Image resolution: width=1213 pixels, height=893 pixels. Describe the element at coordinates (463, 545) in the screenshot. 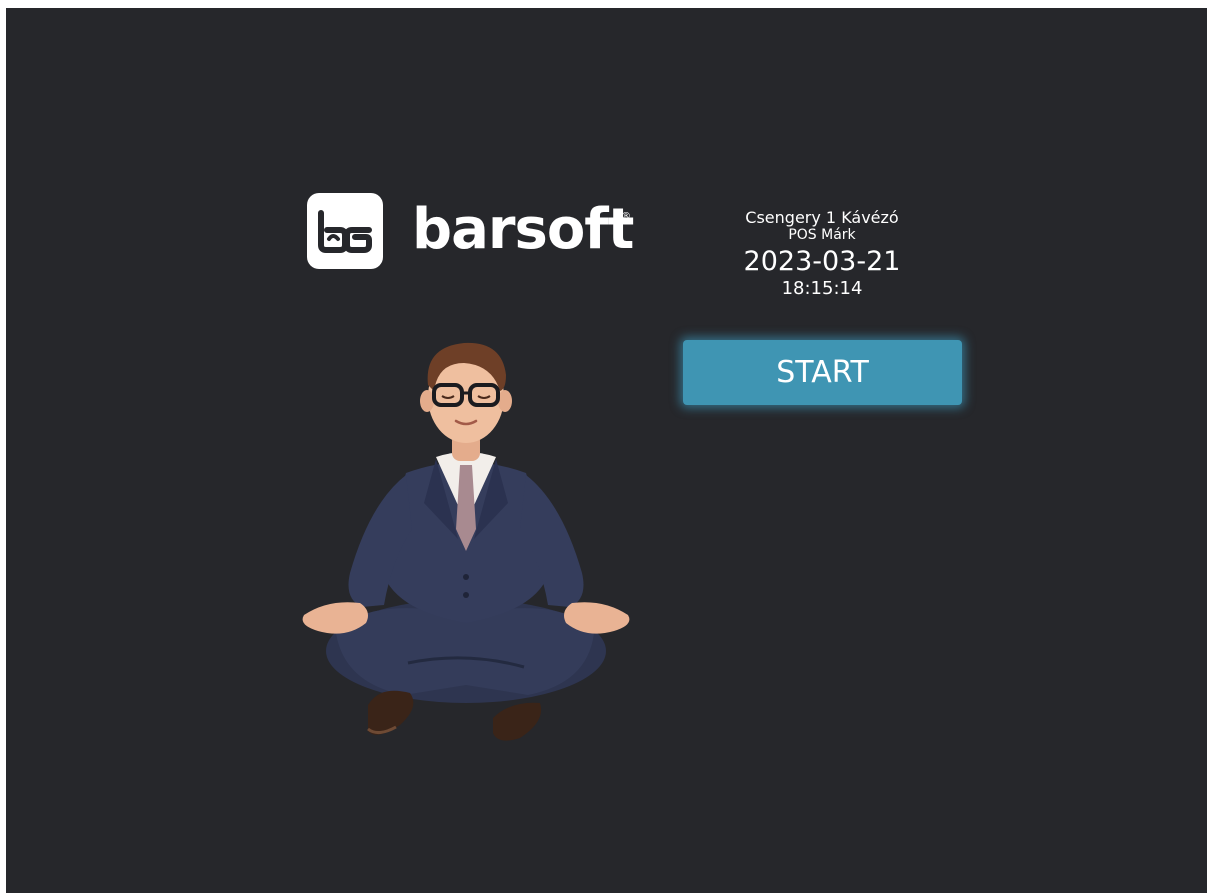

I see `meditating-businessman-illustration` at that location.